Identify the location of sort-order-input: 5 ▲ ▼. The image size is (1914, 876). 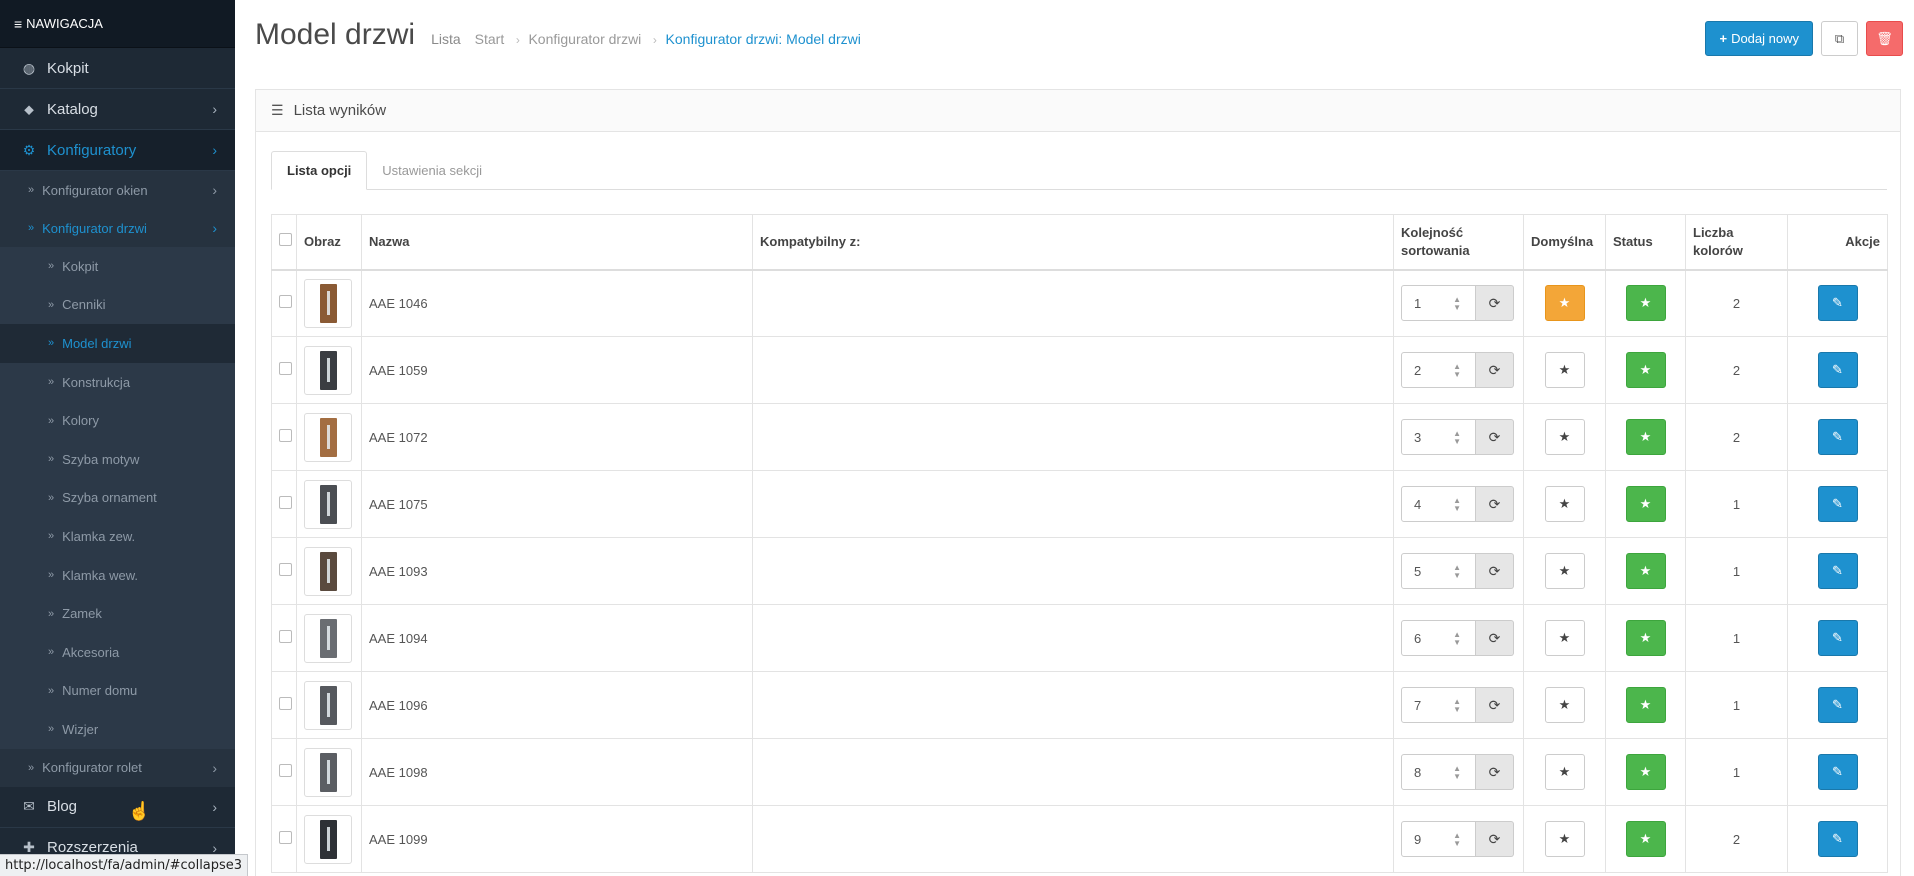
(1438, 571).